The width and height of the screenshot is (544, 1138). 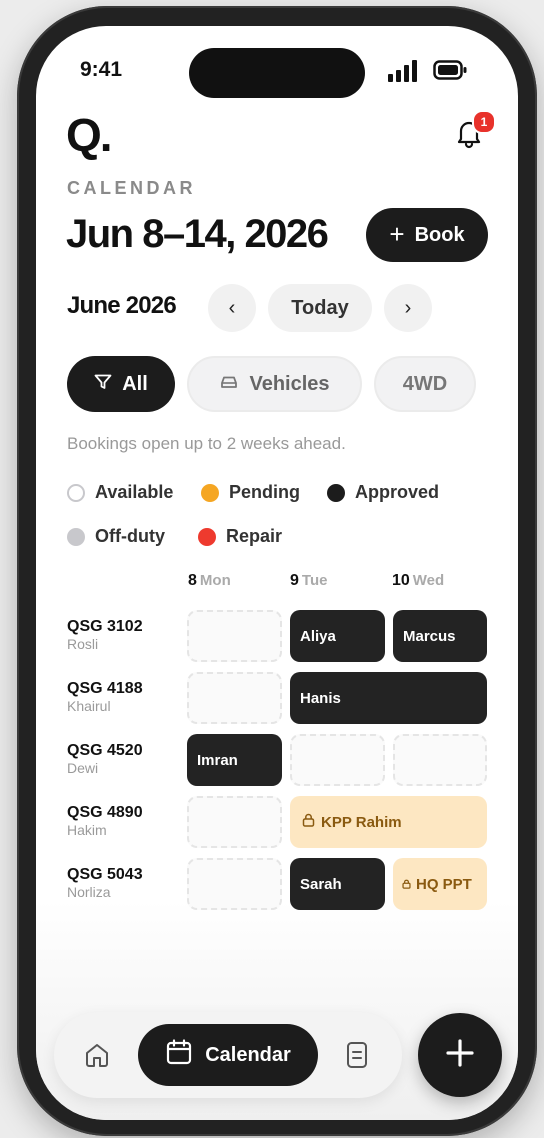 I want to click on book-button-label: Book, so click(x=439, y=234).